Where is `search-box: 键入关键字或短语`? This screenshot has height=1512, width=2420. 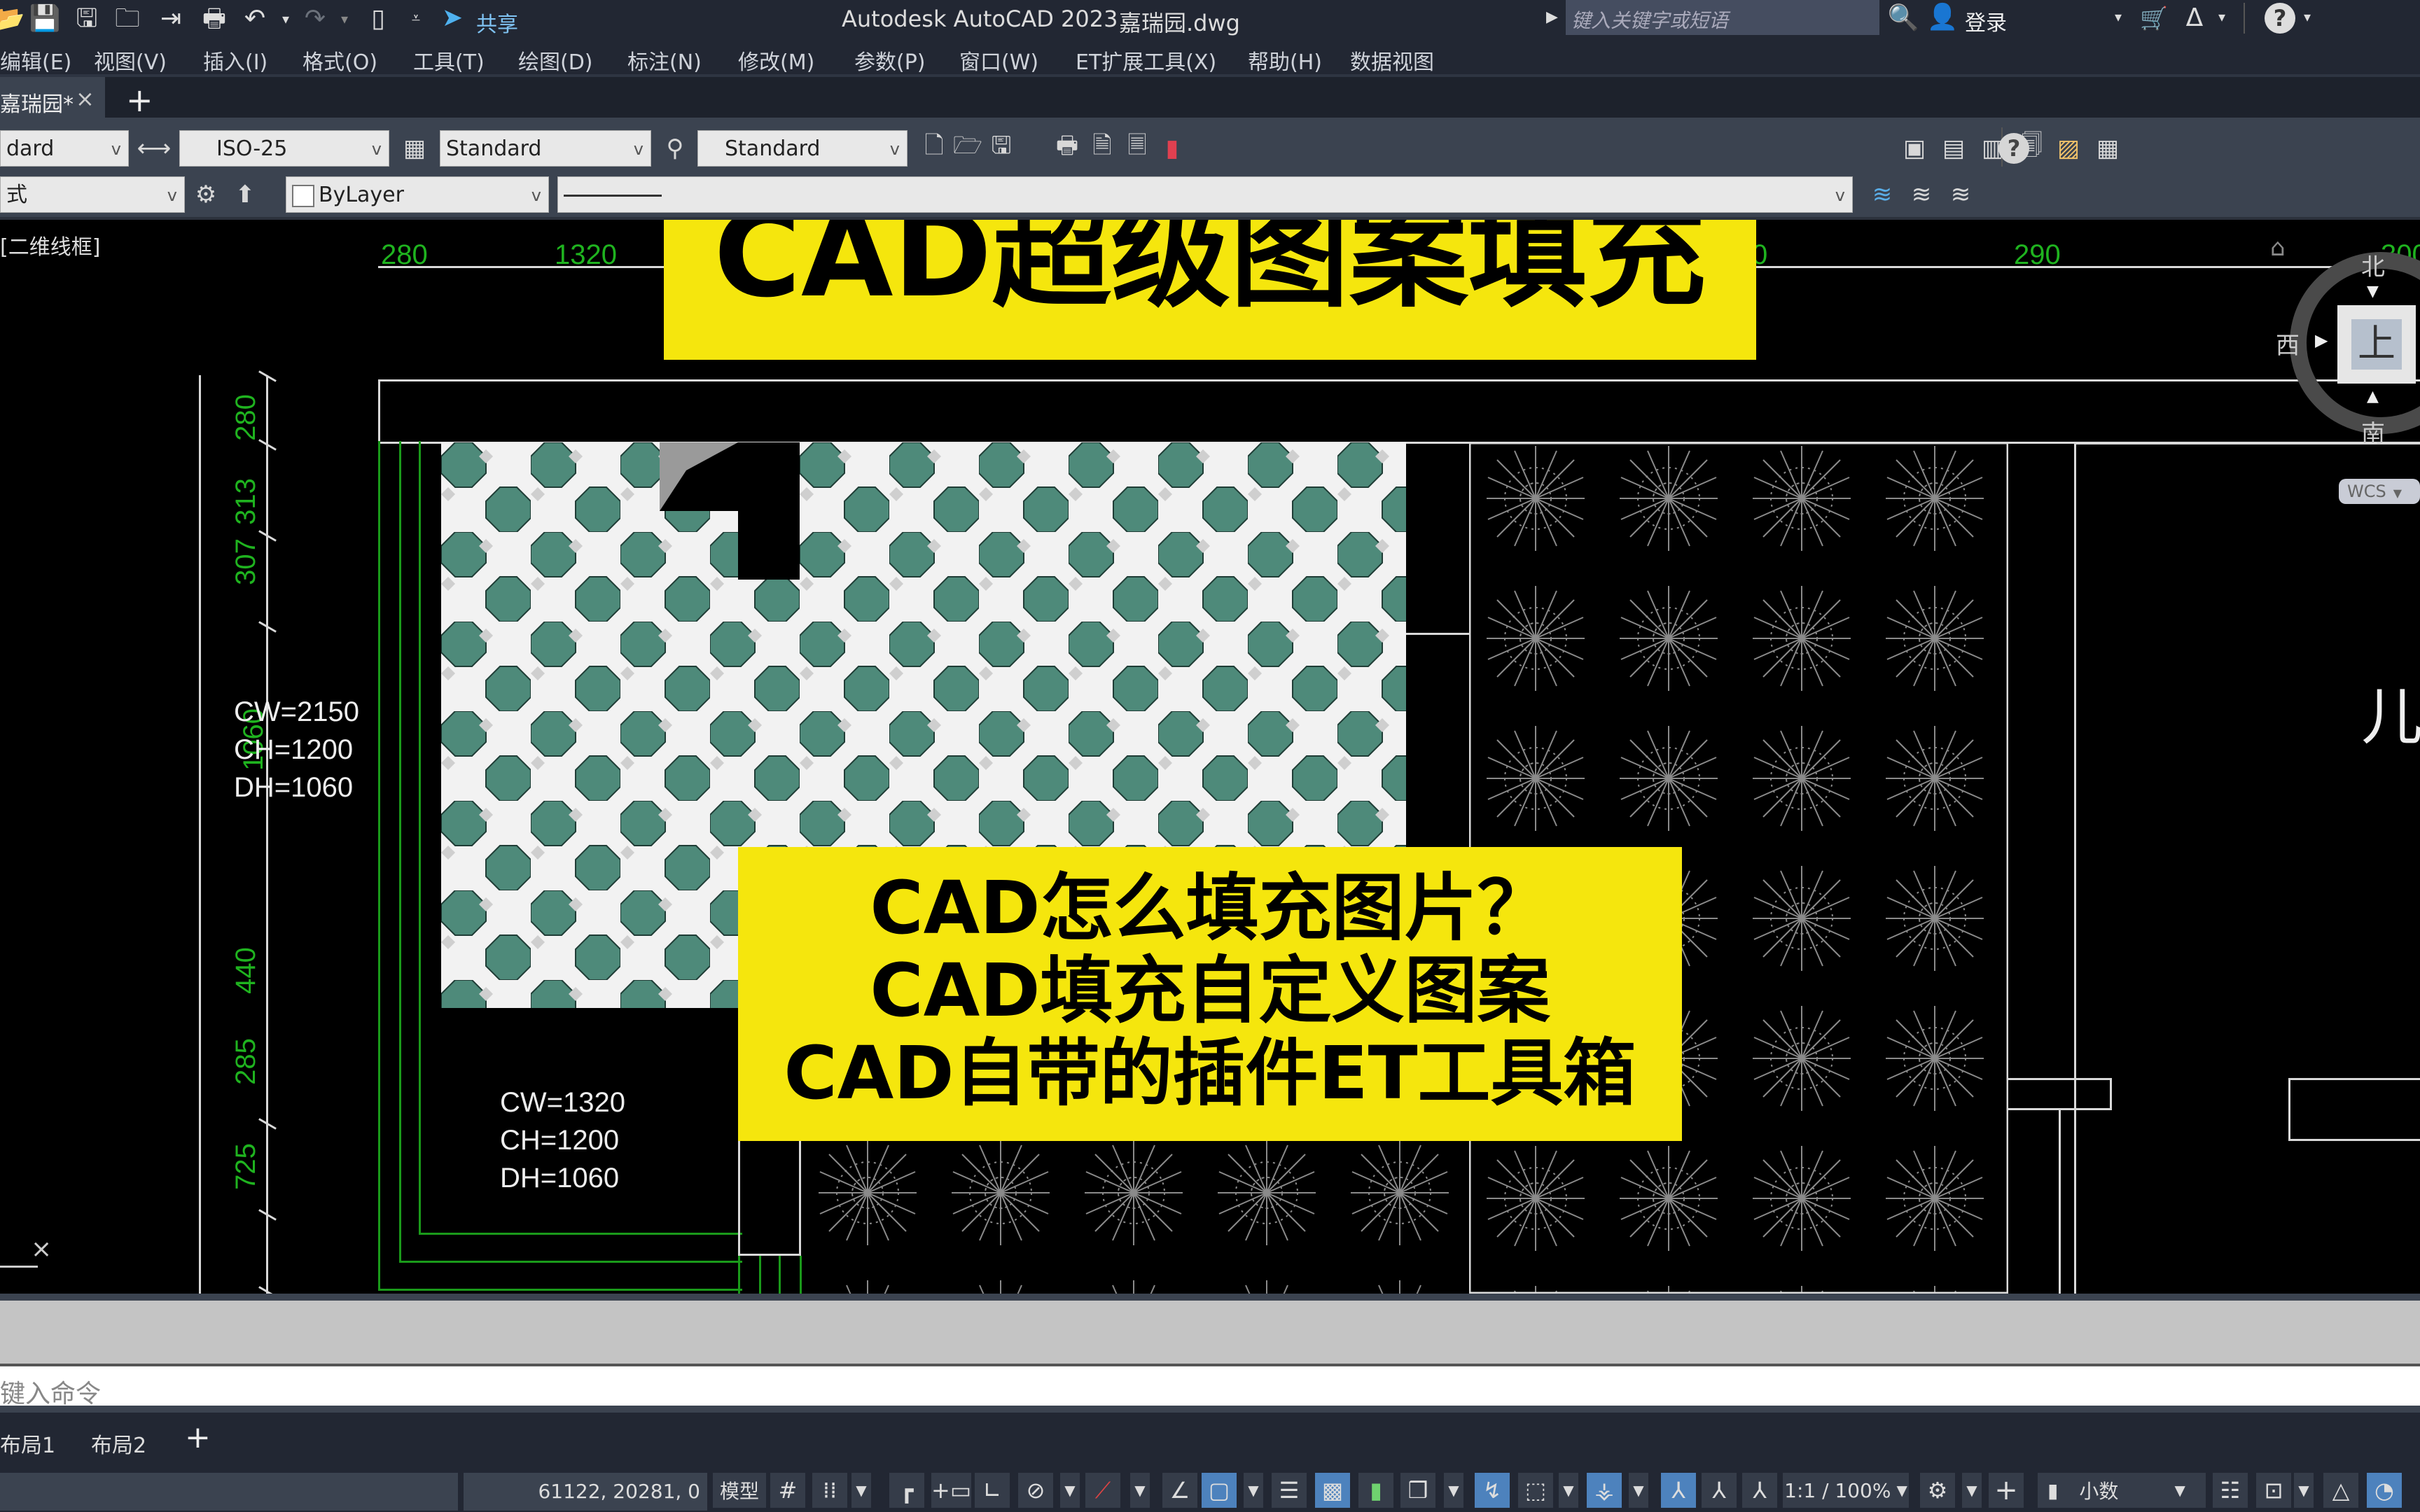
search-box: 键入关键字或短语 is located at coordinates (1722, 17).